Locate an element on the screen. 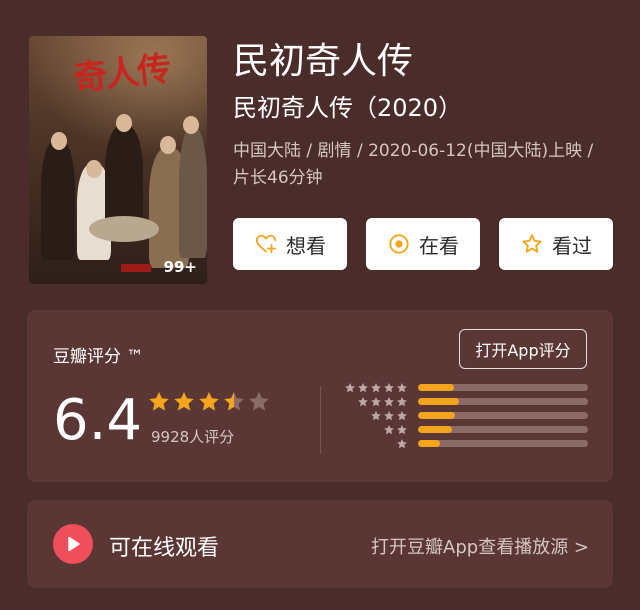 The image size is (640, 610). heart-plus-icon is located at coordinates (266, 244).